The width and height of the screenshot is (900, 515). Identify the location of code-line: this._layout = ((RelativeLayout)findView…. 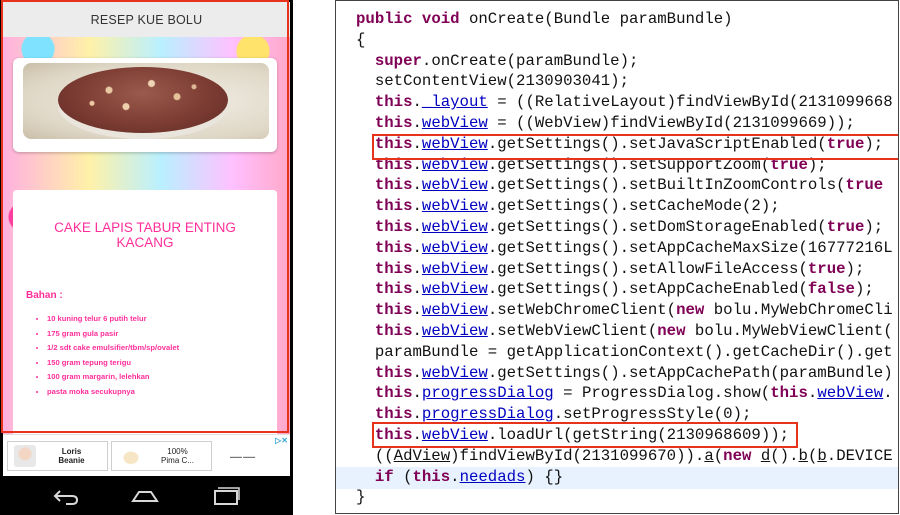
(633, 102).